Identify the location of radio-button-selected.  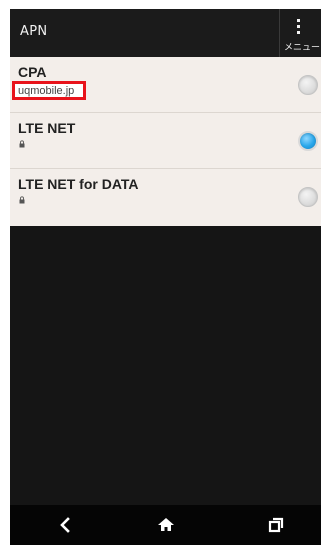
(308, 141).